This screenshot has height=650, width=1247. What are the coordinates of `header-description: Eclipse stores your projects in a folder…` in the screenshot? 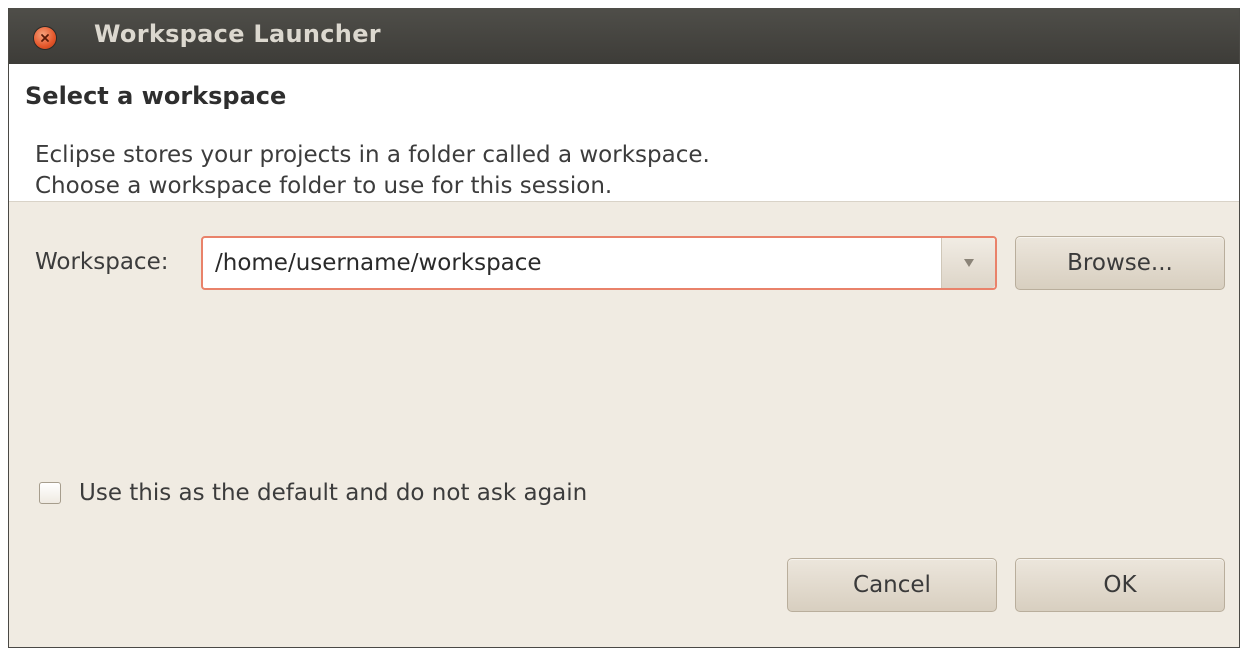 It's located at (372, 171).